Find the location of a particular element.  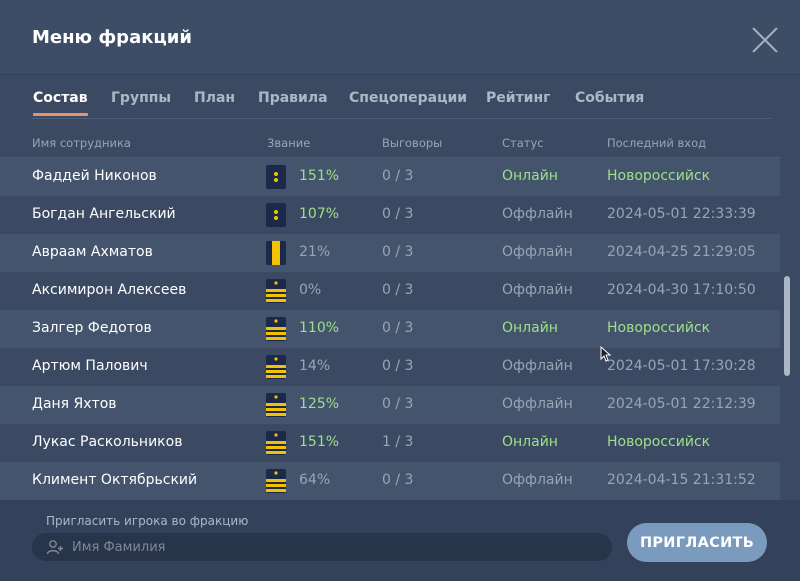

close-icon is located at coordinates (765, 40).